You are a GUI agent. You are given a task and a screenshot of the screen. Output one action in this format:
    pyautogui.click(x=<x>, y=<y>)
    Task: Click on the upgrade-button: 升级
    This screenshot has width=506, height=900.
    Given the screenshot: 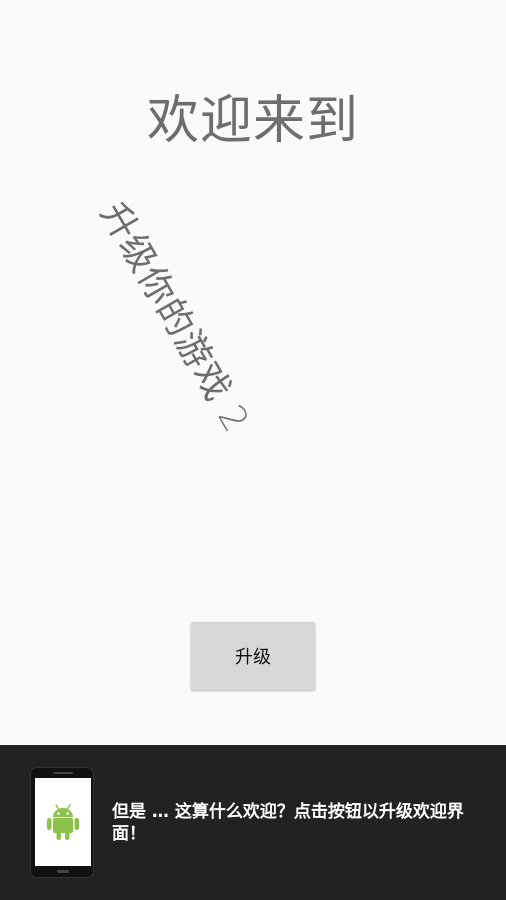 What is the action you would take?
    pyautogui.click(x=253, y=656)
    